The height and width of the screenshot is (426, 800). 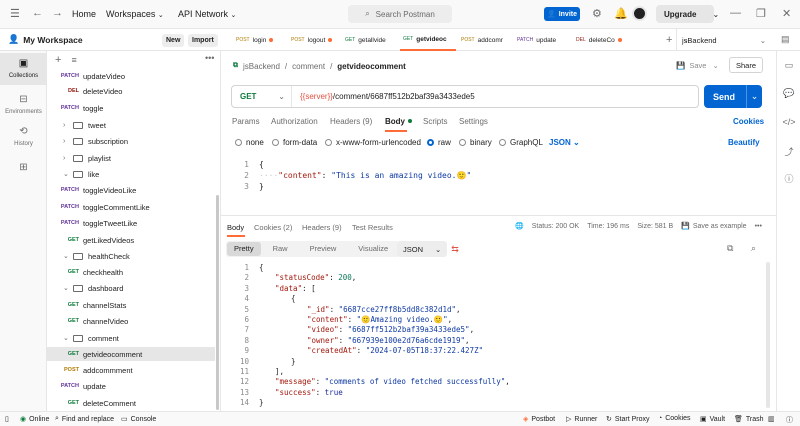 I want to click on response-tab-testresults: Test Results, so click(x=372, y=227).